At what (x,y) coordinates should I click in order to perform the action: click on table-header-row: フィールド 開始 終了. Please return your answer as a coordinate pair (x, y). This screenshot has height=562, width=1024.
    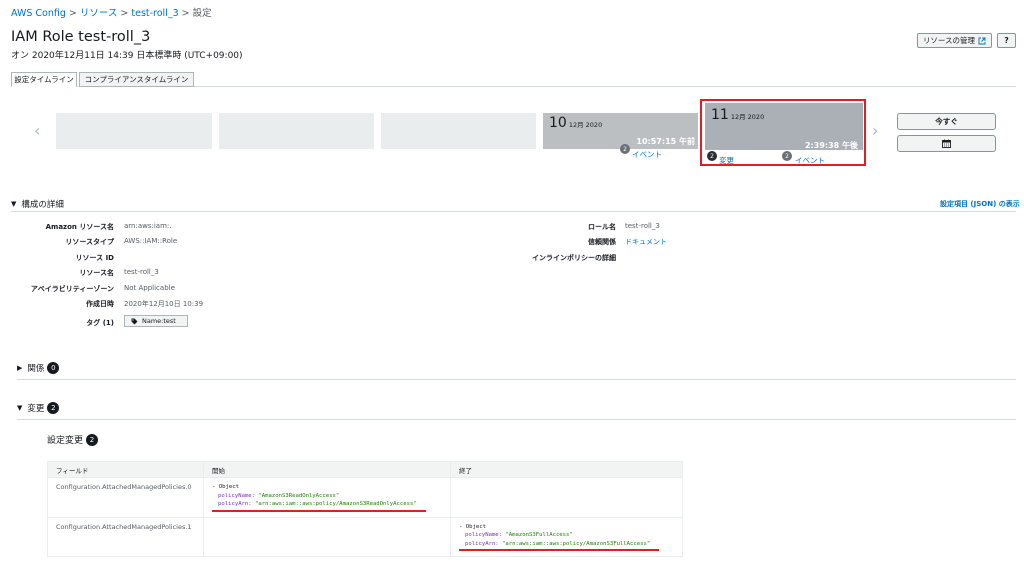
    Looking at the image, I should click on (365, 469).